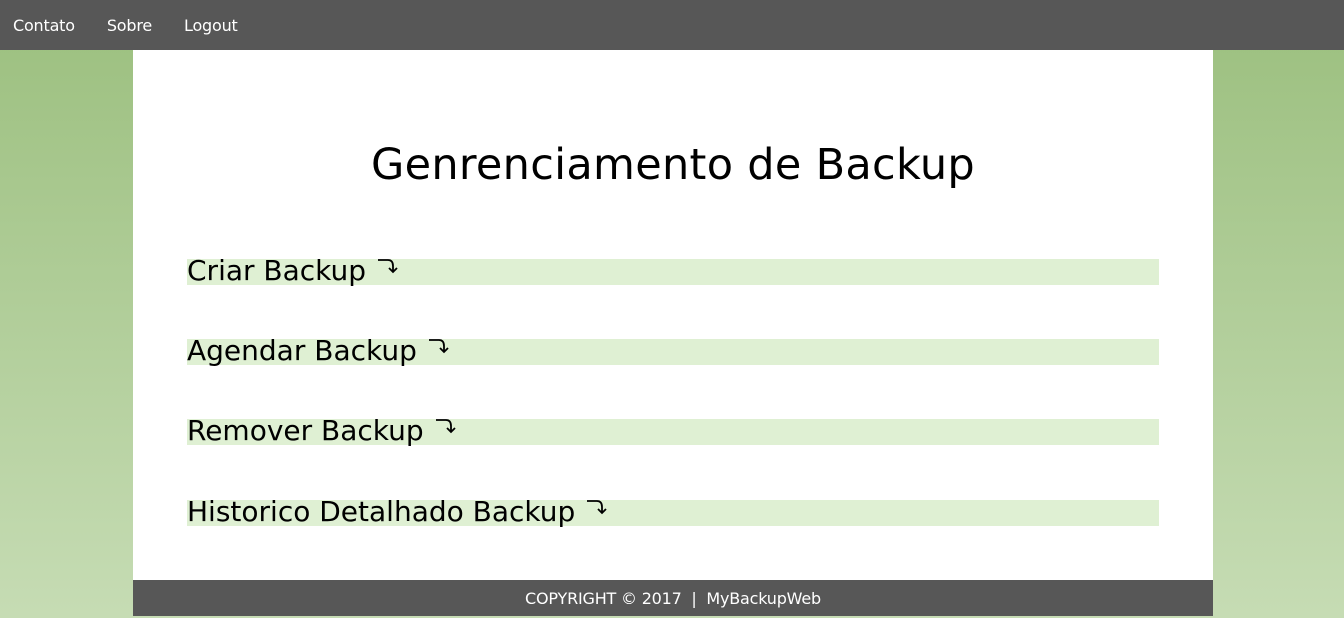  What do you see at coordinates (672, 25) in the screenshot?
I see `top-navbar: Contato Sobre Logout` at bounding box center [672, 25].